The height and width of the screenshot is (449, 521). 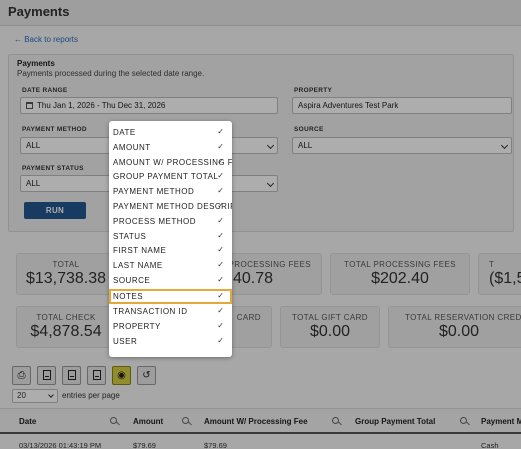 What do you see at coordinates (140, 251) in the screenshot?
I see `menu-item-label: FIRST NAME` at bounding box center [140, 251].